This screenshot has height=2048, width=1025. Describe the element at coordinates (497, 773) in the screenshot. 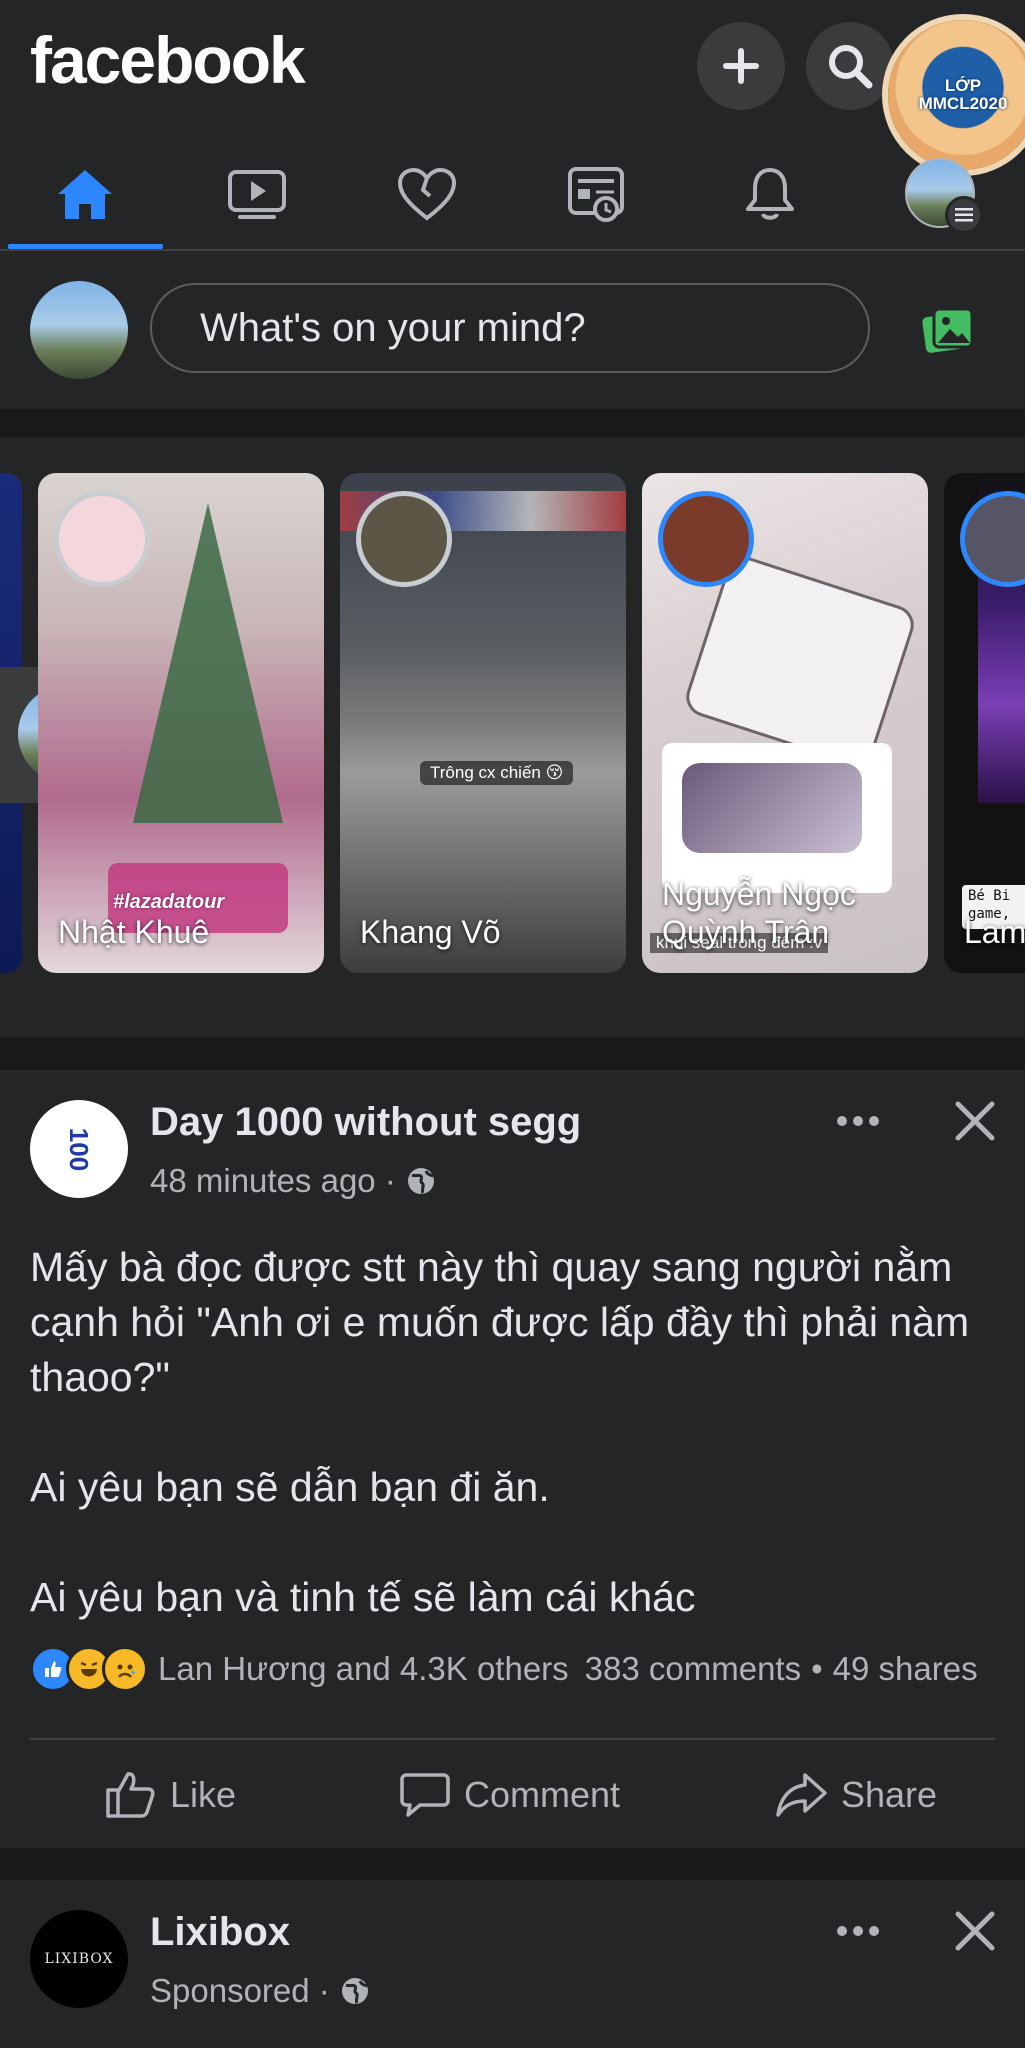

I see `story-overlay-text: Trông cx chiến 😚` at that location.